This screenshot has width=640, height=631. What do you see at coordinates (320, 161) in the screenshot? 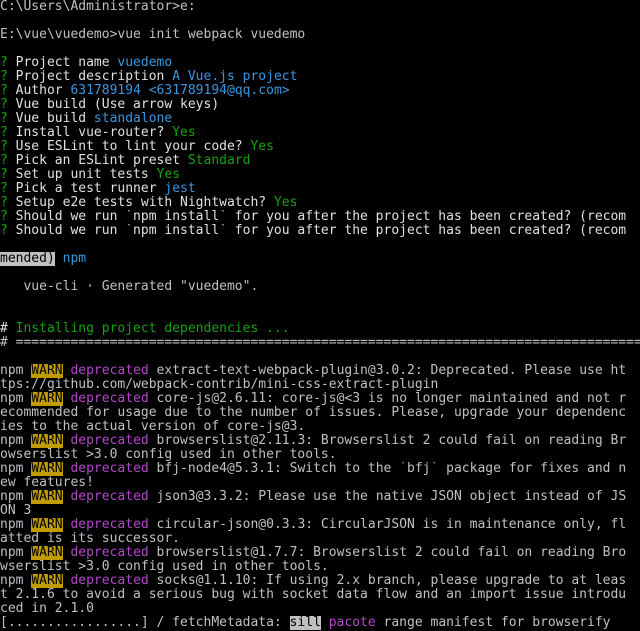
I see `prompt-eslint-preset: ? Pick an ESLint preset Standard` at bounding box center [320, 161].